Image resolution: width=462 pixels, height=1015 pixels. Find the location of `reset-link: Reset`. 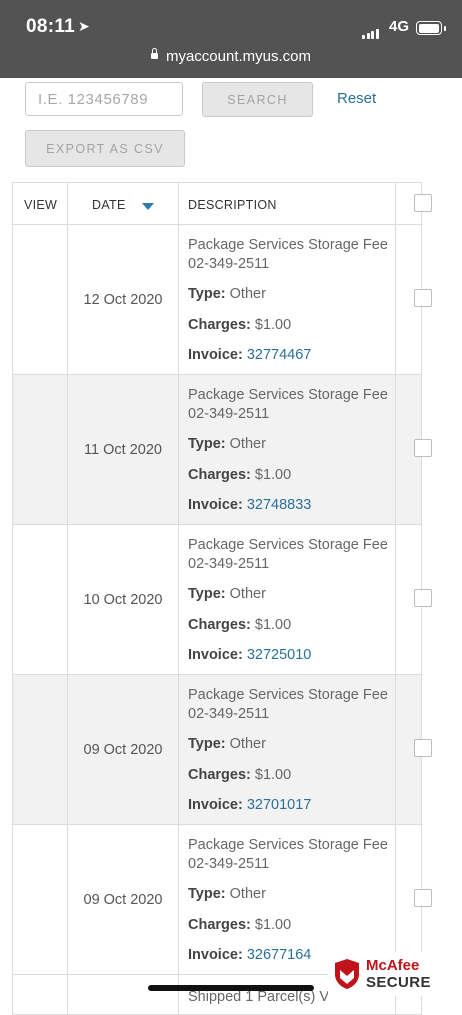

reset-link: Reset is located at coordinates (356, 98).